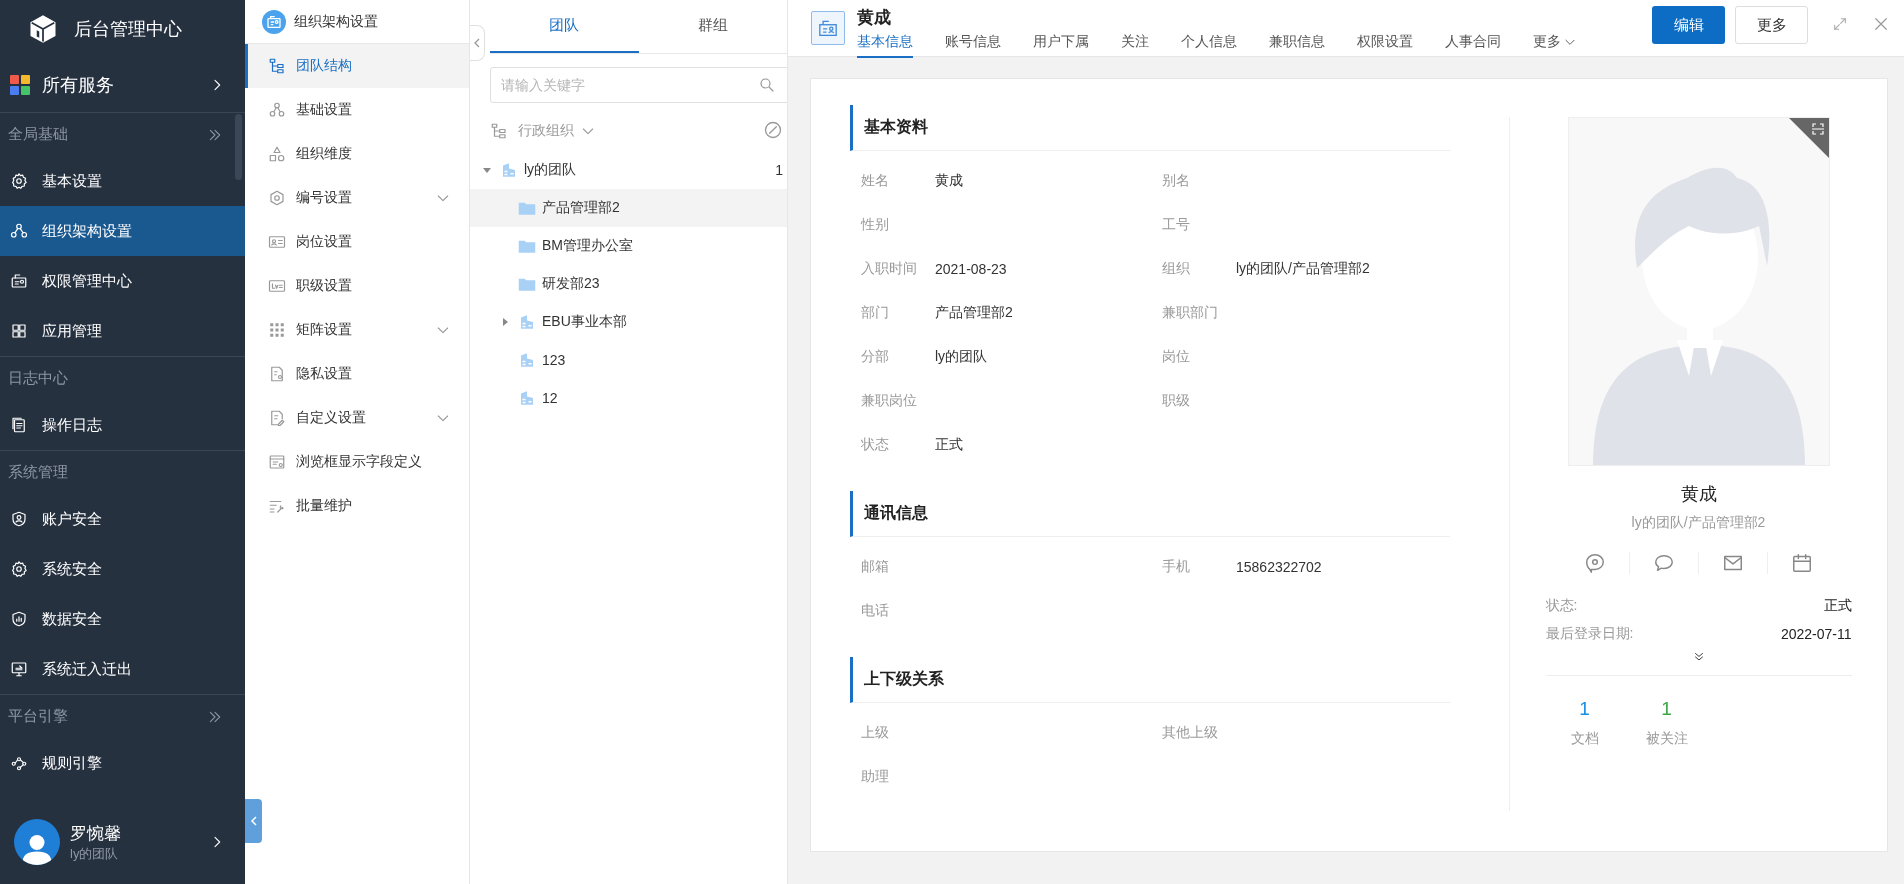  What do you see at coordinates (904, 679) in the screenshot?
I see `section-title: 上下级关系` at bounding box center [904, 679].